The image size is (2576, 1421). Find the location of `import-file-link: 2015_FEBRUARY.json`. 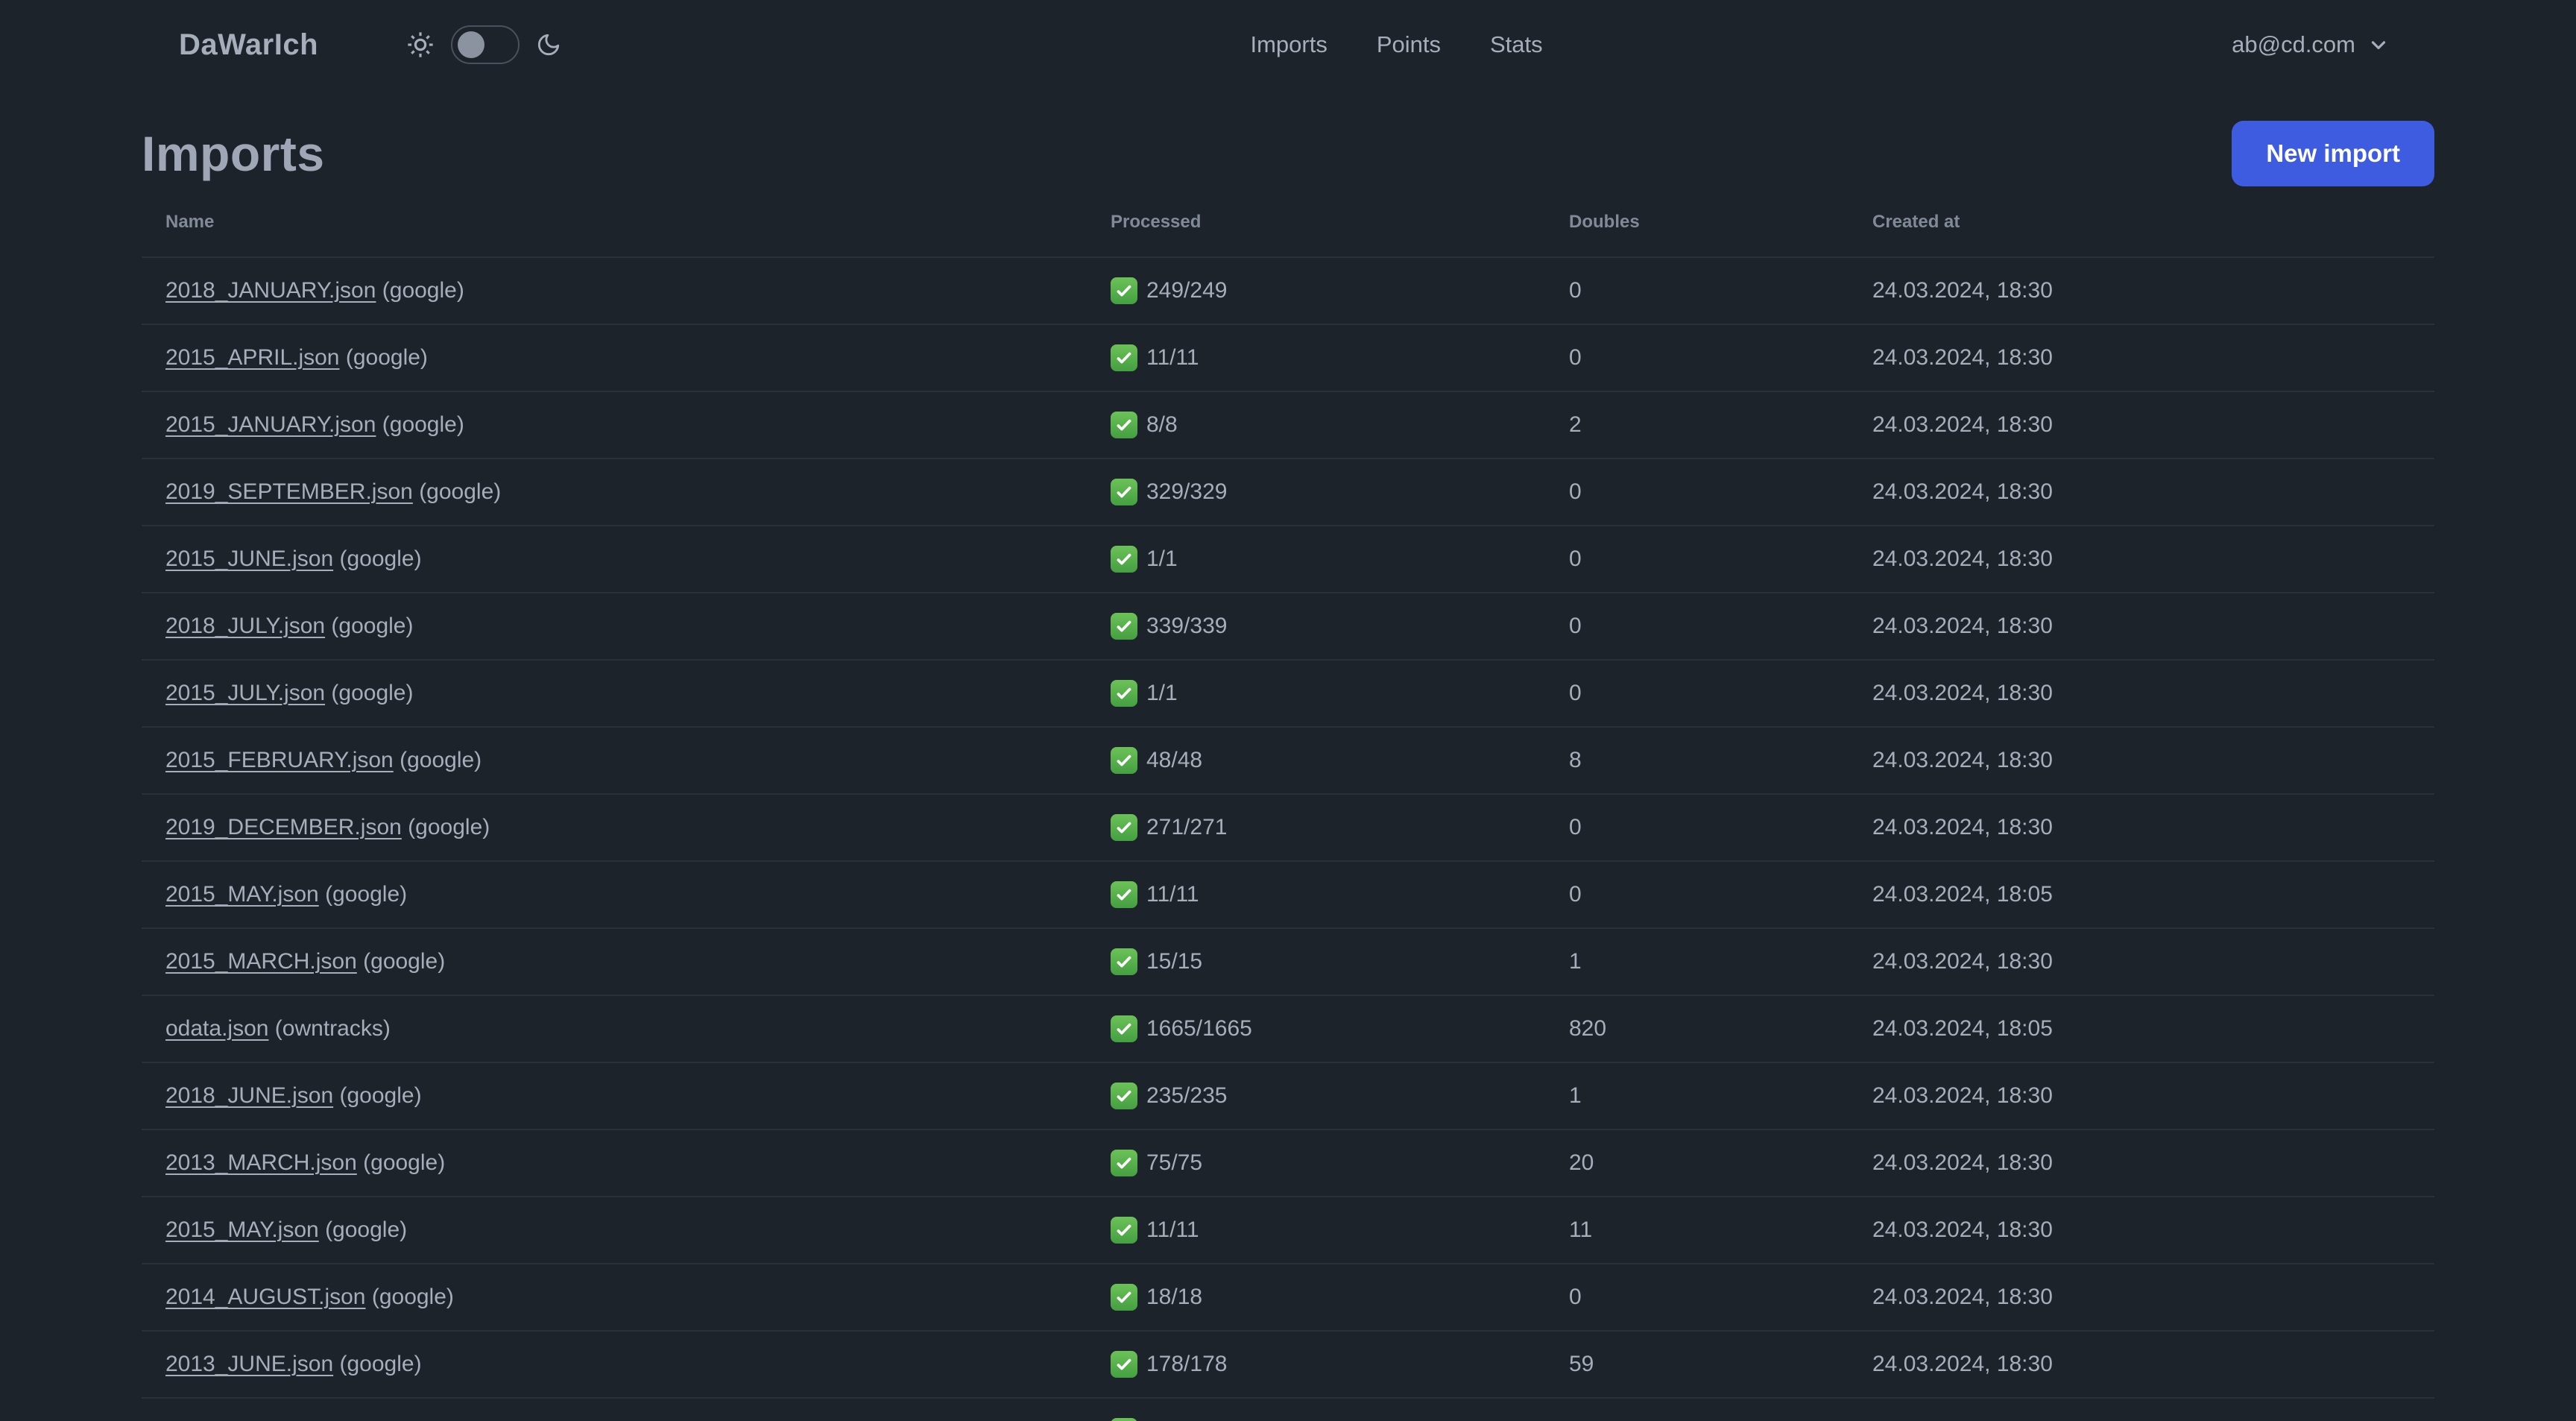

import-file-link: 2015_FEBRUARY.json is located at coordinates (279, 760).